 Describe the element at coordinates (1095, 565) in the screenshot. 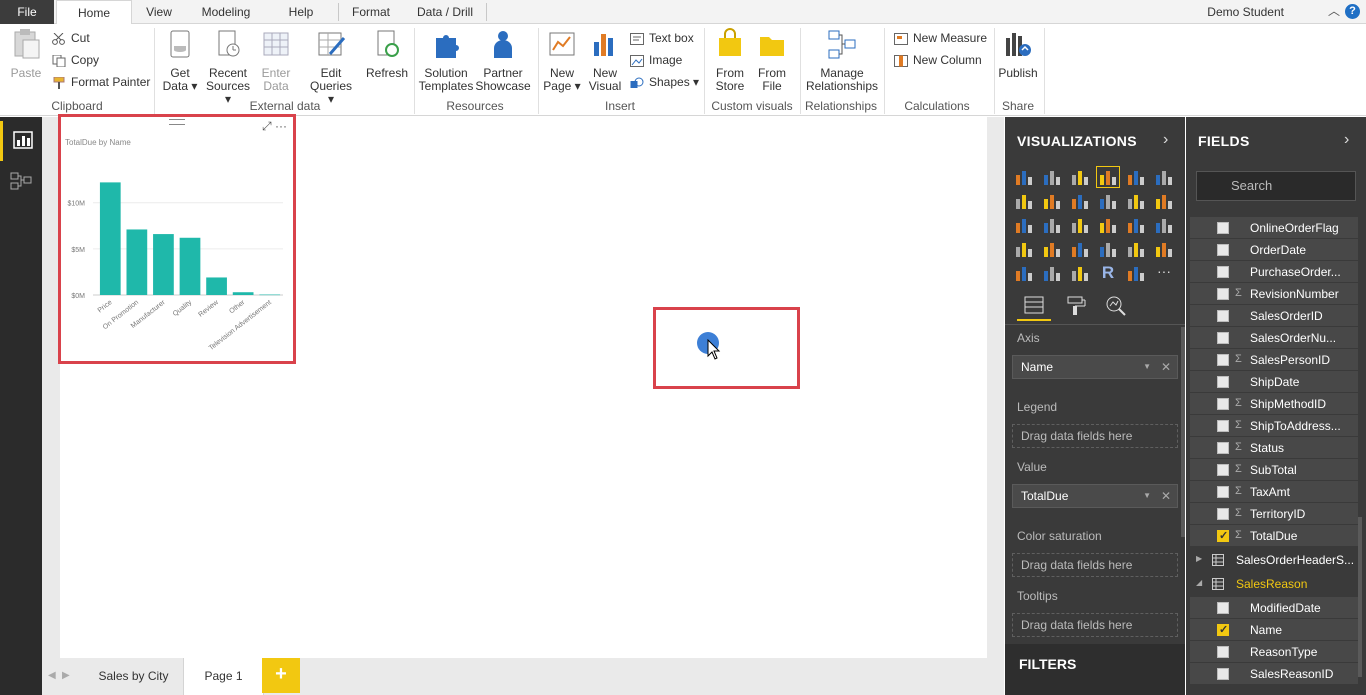

I see `color-saturation-well: Drag data fields here` at that location.